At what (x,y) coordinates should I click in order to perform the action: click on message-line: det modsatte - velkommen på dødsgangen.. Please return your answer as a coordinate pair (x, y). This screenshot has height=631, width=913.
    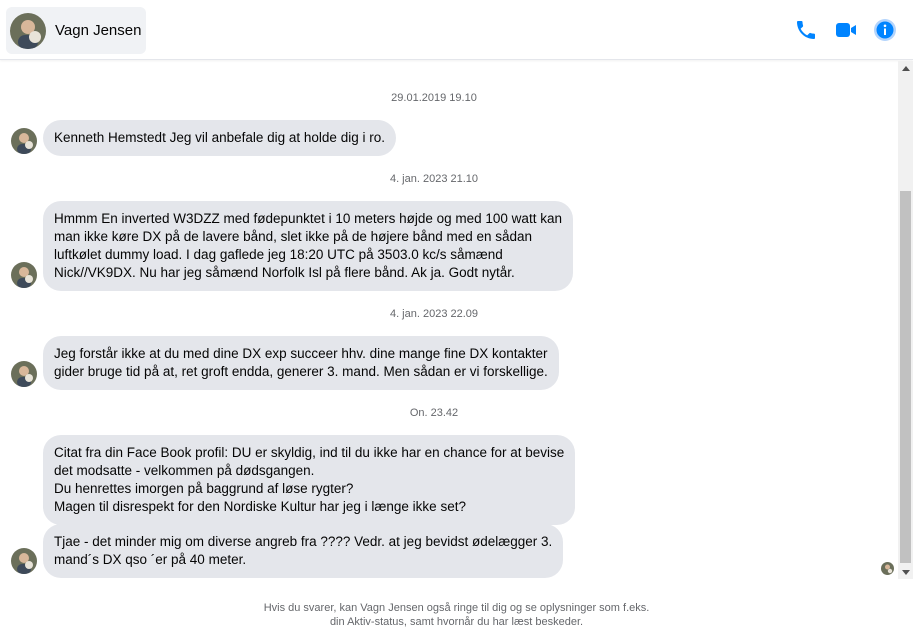
    Looking at the image, I should click on (184, 470).